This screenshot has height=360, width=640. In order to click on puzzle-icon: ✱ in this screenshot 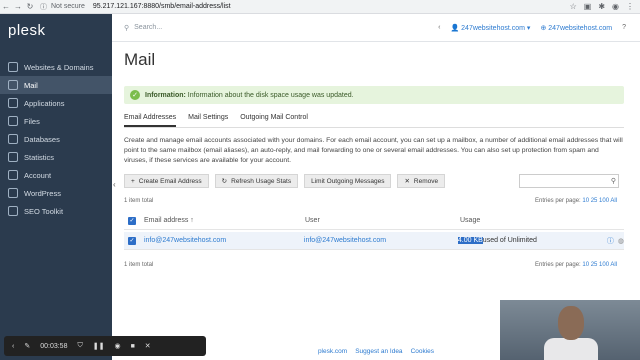, I will do `click(601, 6)`.